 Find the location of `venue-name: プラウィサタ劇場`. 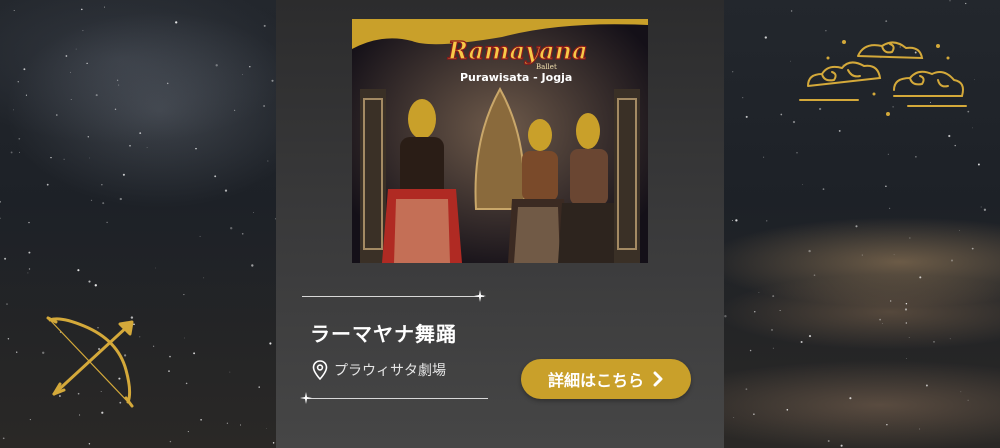

venue-name: プラウィサタ劇場 is located at coordinates (390, 371).